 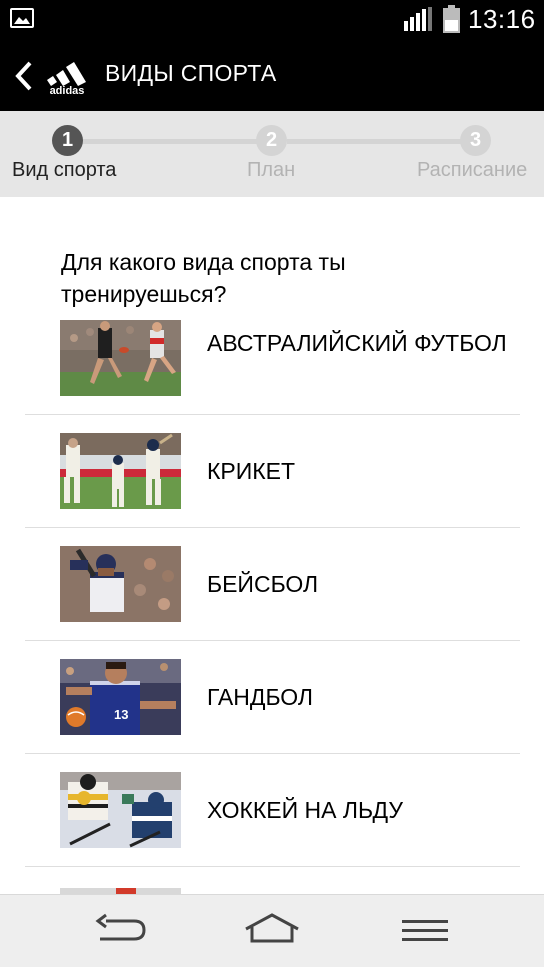 What do you see at coordinates (251, 471) in the screenshot?
I see `sport-label: КРИКЕТ` at bounding box center [251, 471].